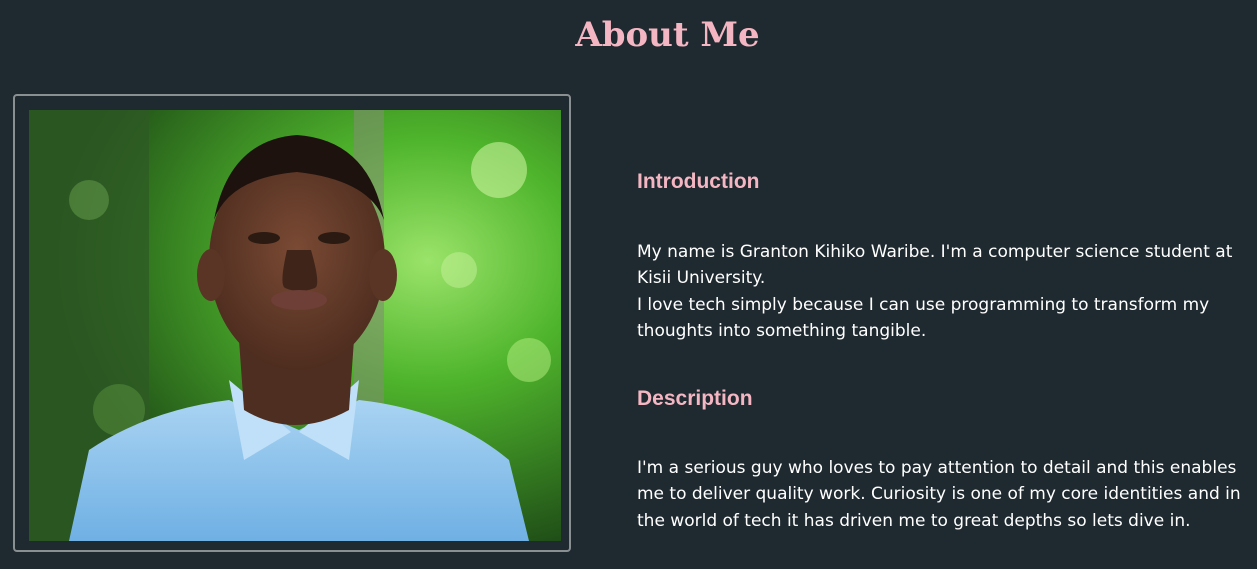 The image size is (1257, 569). What do you see at coordinates (667, 35) in the screenshot?
I see `page-title: About Me` at bounding box center [667, 35].